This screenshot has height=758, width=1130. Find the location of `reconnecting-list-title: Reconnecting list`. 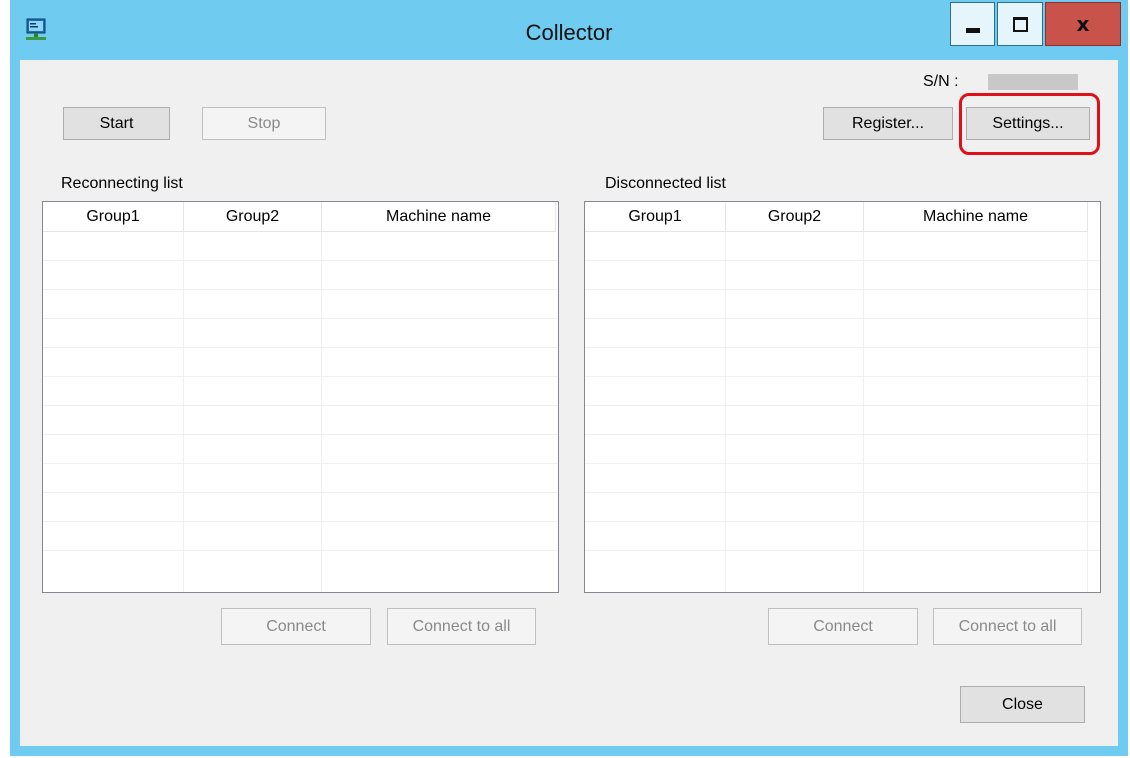

reconnecting-list-title: Reconnecting list is located at coordinates (122, 183).